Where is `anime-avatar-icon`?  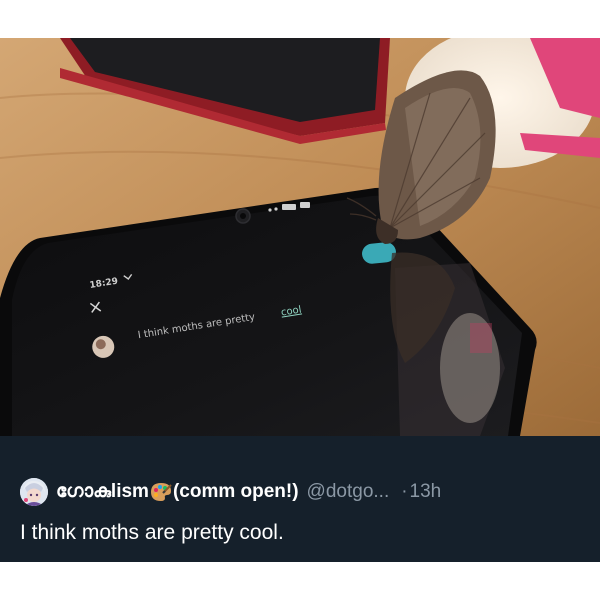 anime-avatar-icon is located at coordinates (34, 492).